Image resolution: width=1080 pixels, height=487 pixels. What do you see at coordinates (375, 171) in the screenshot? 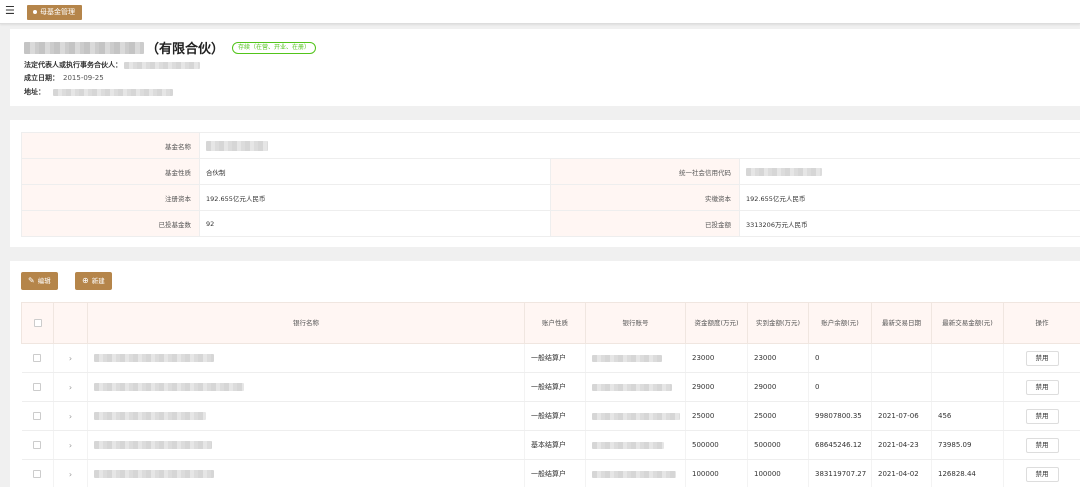
I see `fund-nature-value: 合伙制` at bounding box center [375, 171].